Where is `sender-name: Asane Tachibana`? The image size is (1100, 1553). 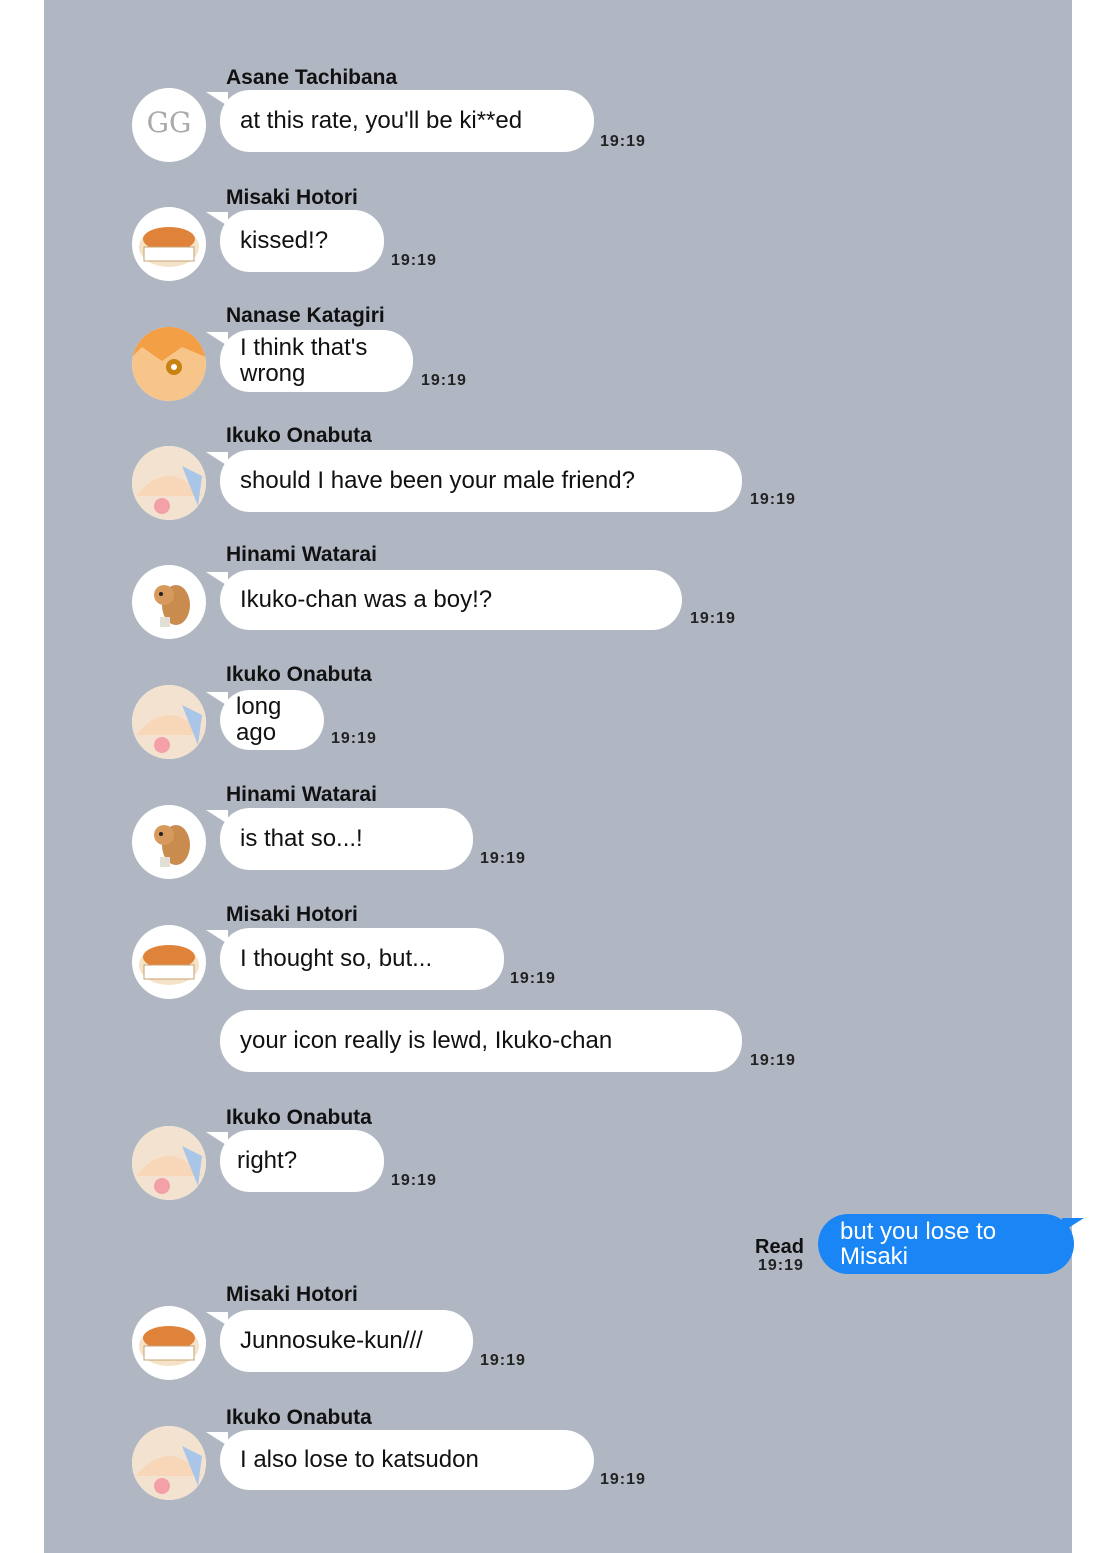 sender-name: Asane Tachibana is located at coordinates (312, 77).